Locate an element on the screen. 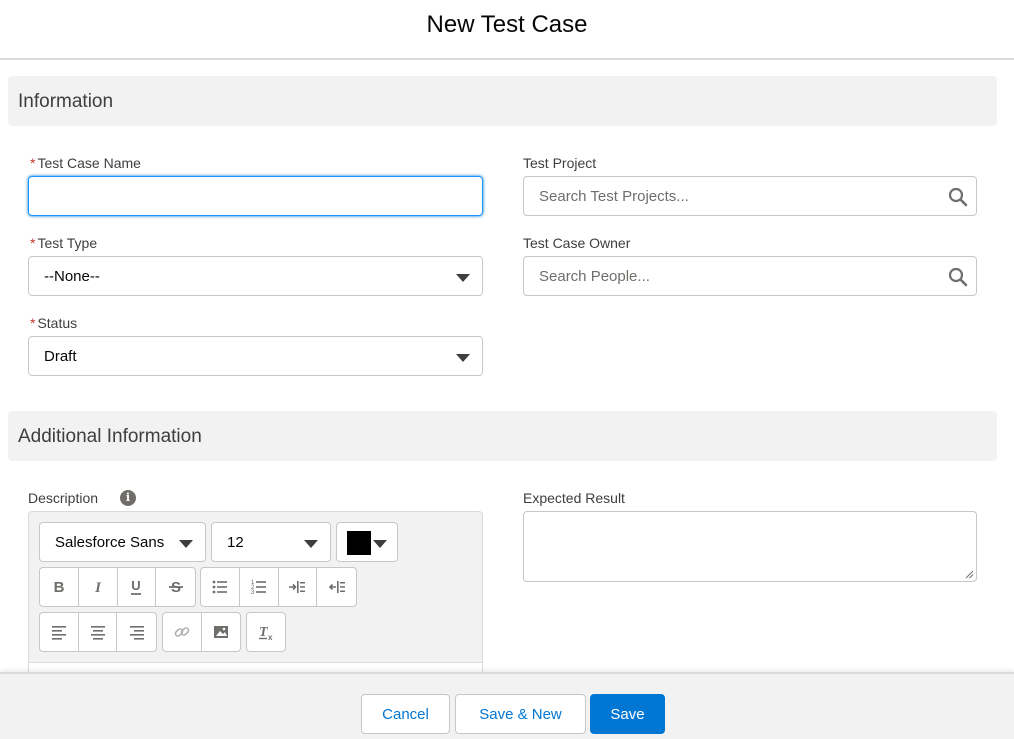 The width and height of the screenshot is (1014, 739). test-type-label: * Test Type is located at coordinates (64, 243).